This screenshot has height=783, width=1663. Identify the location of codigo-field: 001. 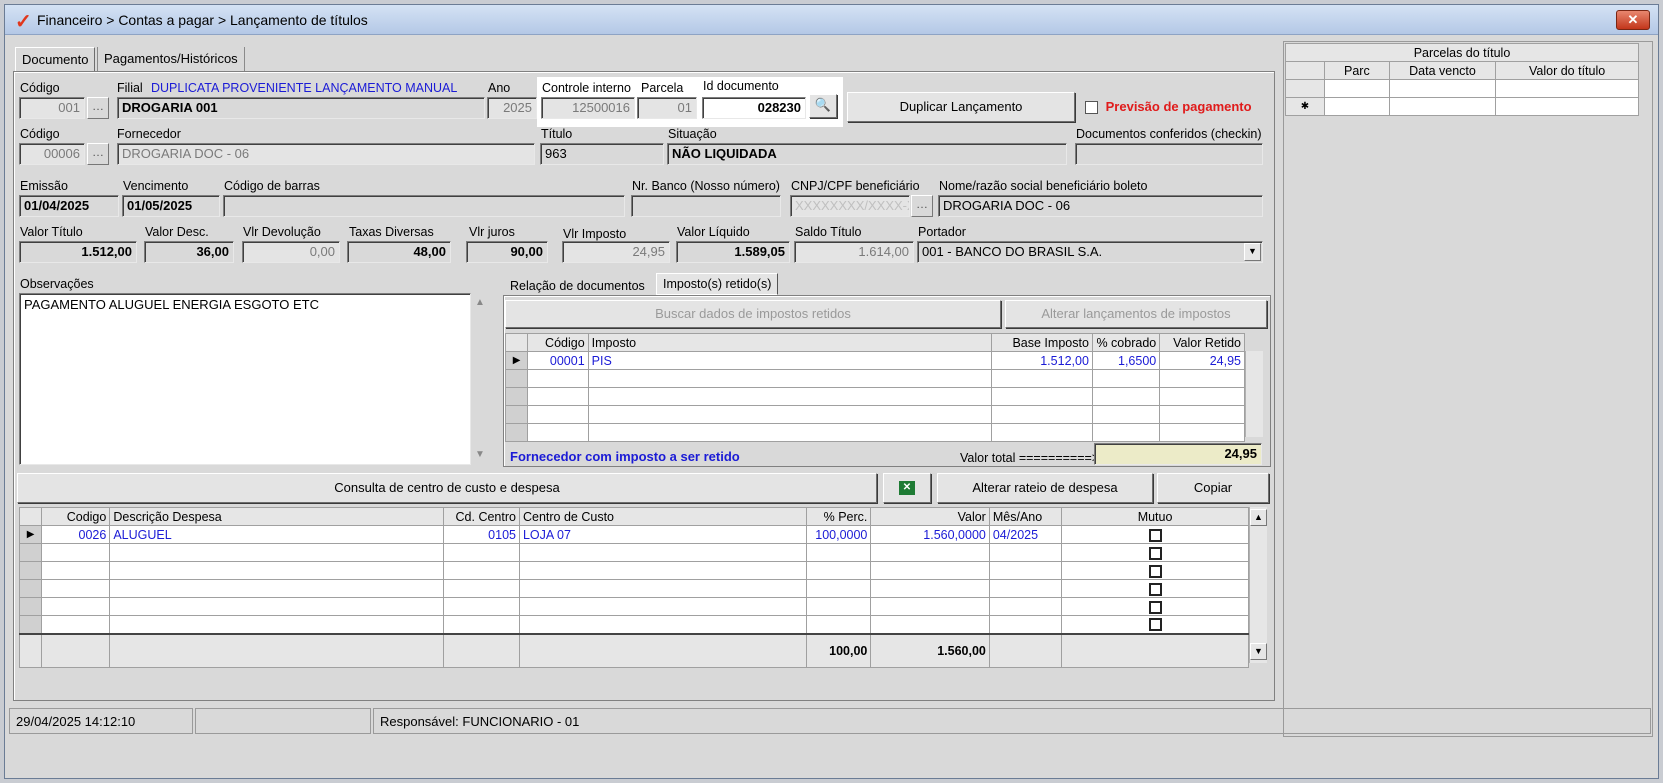
(52, 108).